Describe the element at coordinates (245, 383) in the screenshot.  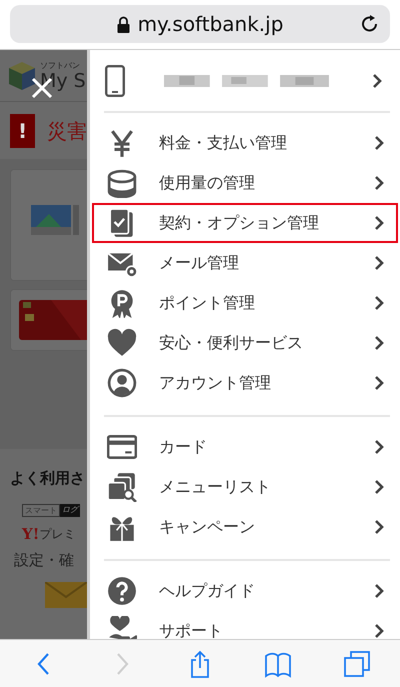
I see `menu-item: アカウント管理` at that location.